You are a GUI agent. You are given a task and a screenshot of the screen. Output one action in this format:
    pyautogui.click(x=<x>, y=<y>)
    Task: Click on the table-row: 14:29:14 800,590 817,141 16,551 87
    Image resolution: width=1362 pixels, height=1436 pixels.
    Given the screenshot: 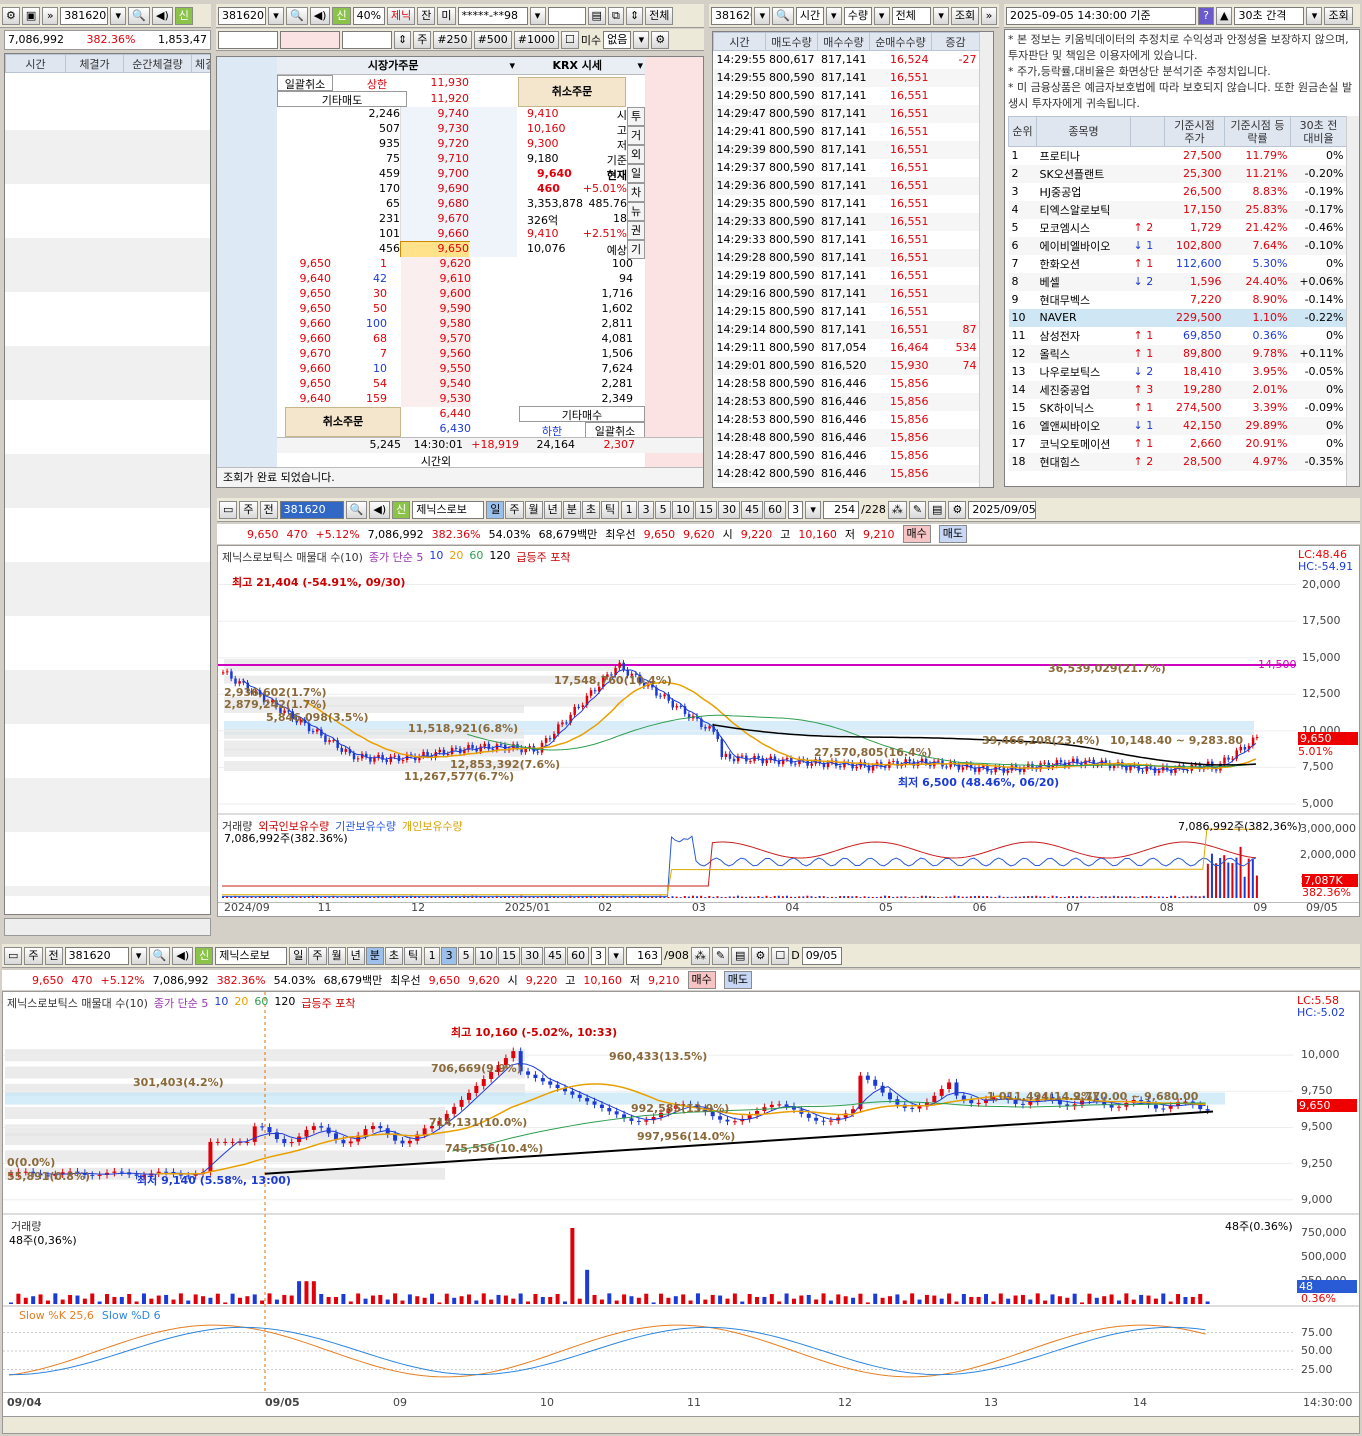 What is the action you would take?
    pyautogui.click(x=847, y=330)
    